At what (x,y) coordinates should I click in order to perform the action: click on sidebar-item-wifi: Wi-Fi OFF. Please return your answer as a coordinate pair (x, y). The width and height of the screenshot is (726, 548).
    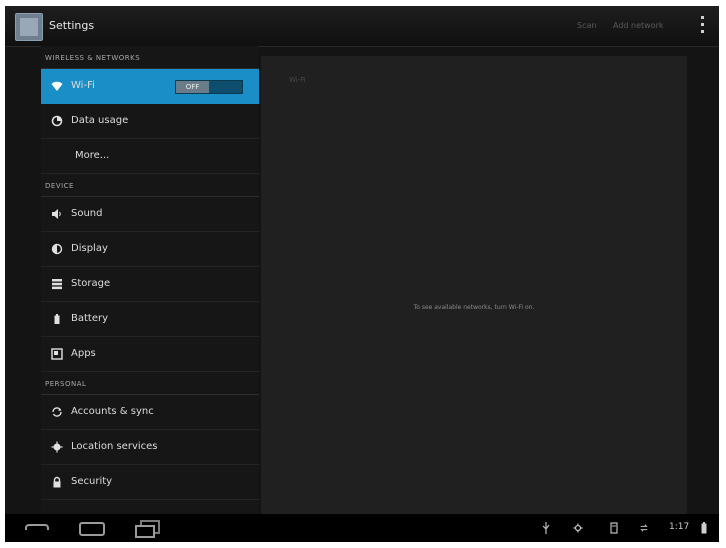
    Looking at the image, I should click on (150, 86).